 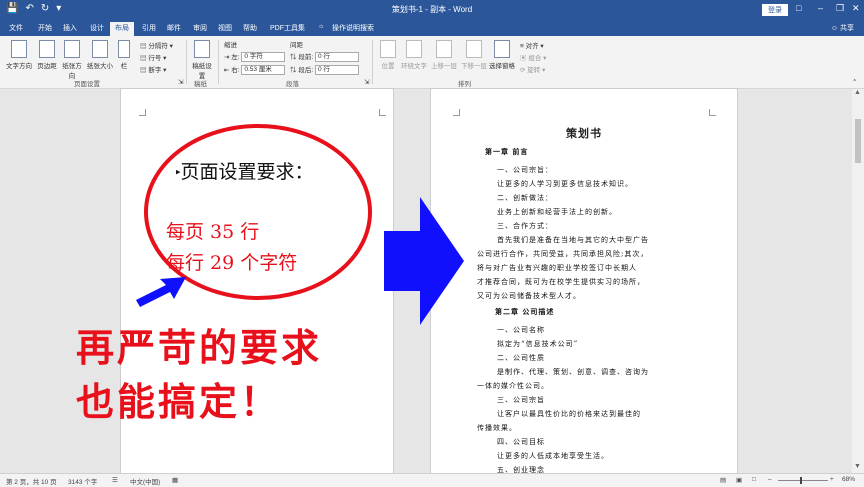 I want to click on zoom-slider, so click(x=803, y=480).